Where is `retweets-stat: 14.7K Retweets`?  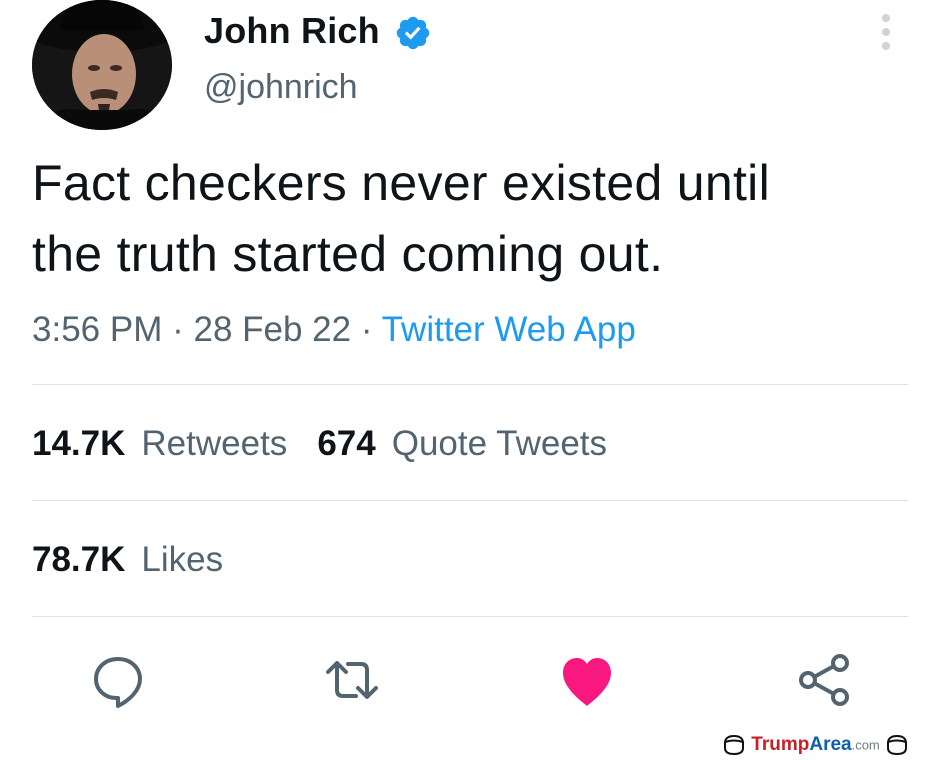 retweets-stat: 14.7K Retweets is located at coordinates (159, 443).